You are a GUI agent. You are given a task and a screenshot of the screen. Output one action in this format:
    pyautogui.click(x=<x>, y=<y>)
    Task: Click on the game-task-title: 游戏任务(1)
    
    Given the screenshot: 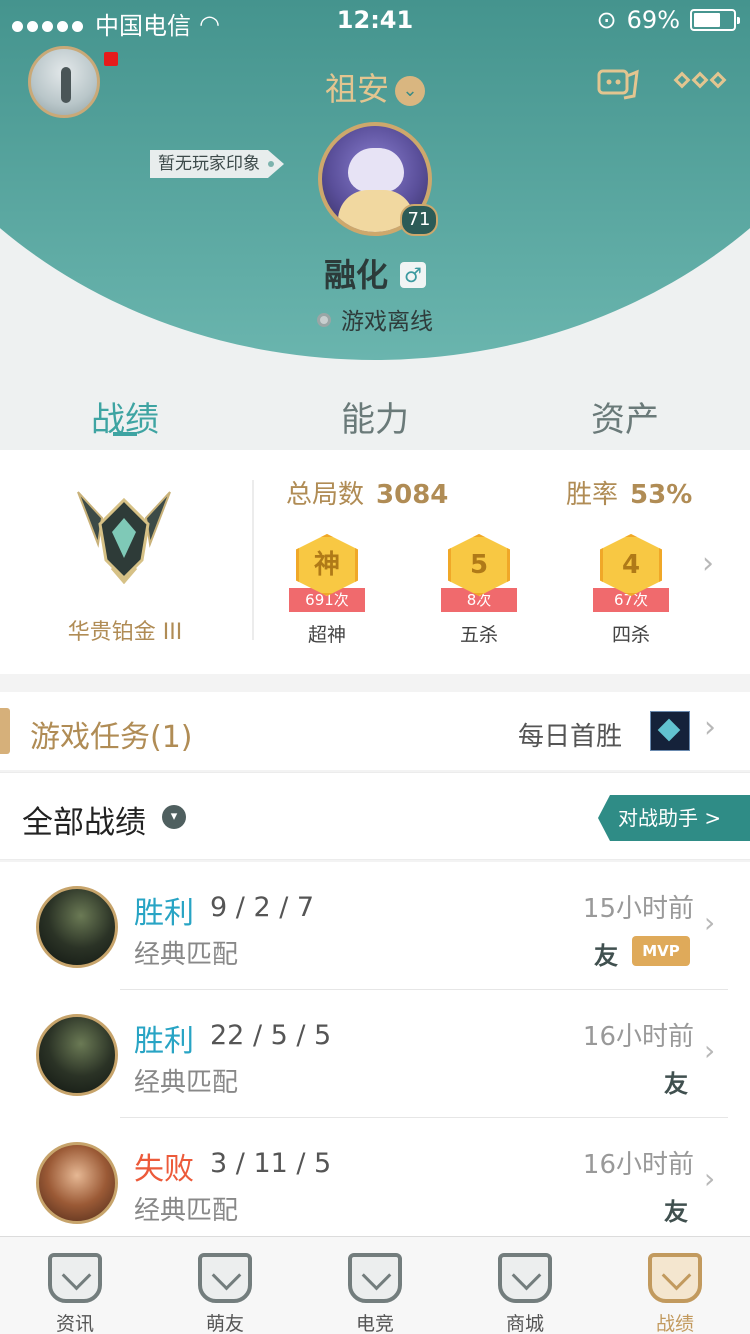 What is the action you would take?
    pyautogui.click(x=111, y=737)
    